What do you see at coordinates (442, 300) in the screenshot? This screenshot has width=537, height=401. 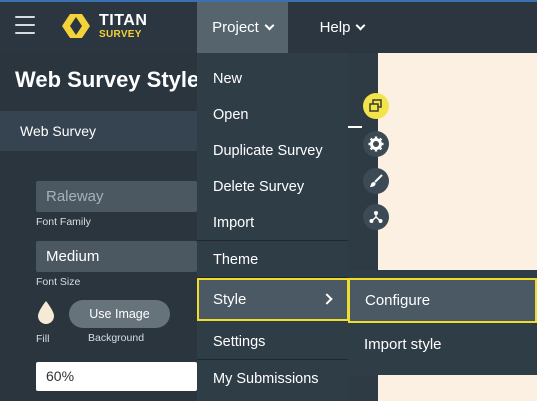 I see `submenu-item-configure: Configure` at bounding box center [442, 300].